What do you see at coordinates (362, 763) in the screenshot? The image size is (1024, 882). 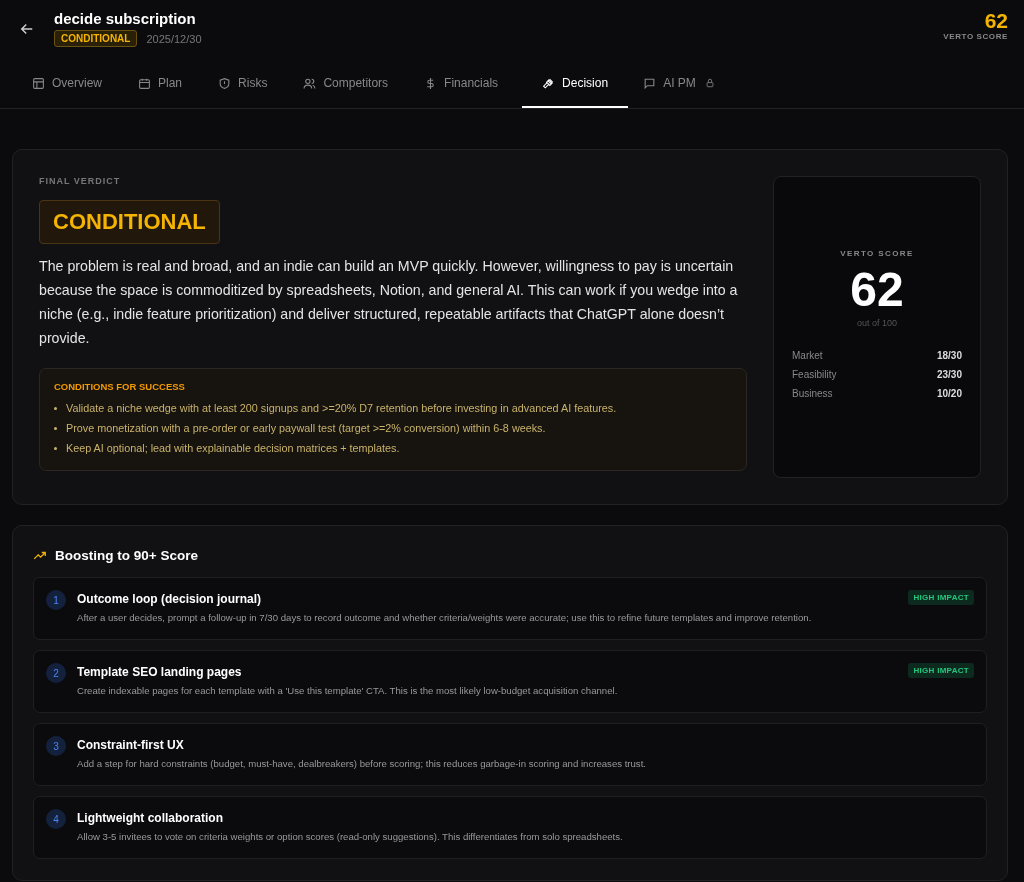 I see `item-description: Add a step for hard constraints (budget, must-have, dealbreakers) before scoring; this reduces garbage-in scoring and increases trust.` at bounding box center [362, 763].